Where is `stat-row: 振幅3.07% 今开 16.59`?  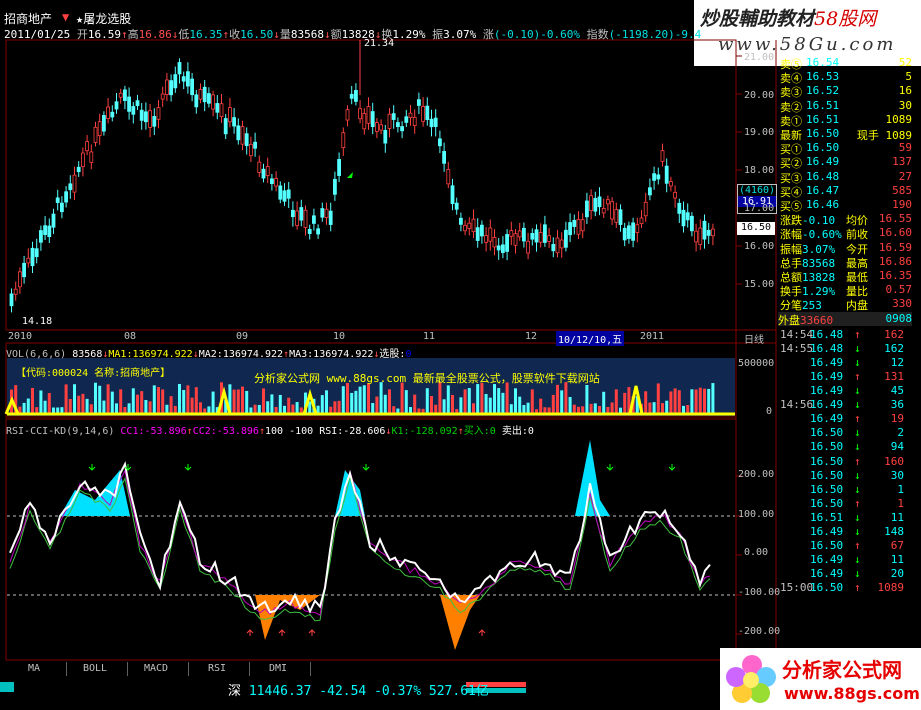 stat-row: 振幅3.07% 今开 16.59 is located at coordinates (846, 248).